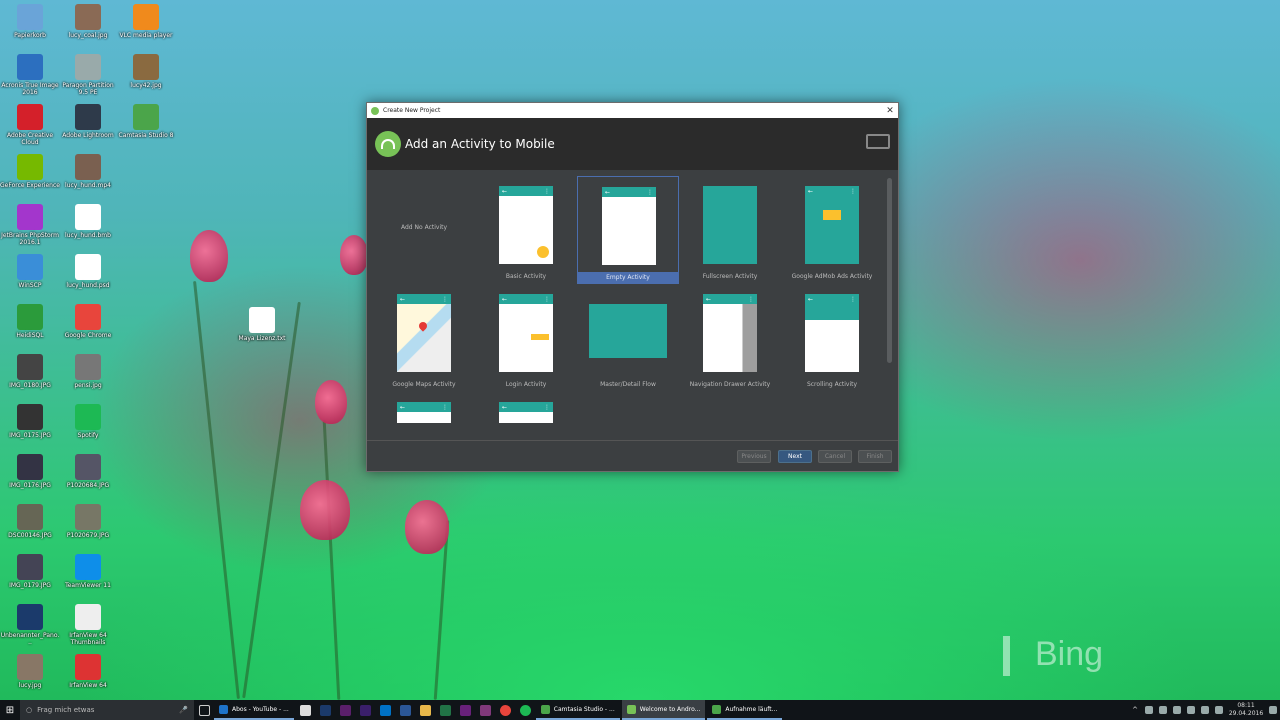 This screenshot has width=1280, height=720. Describe the element at coordinates (1135, 710) in the screenshot. I see `tray-expand-icon: ^` at that location.